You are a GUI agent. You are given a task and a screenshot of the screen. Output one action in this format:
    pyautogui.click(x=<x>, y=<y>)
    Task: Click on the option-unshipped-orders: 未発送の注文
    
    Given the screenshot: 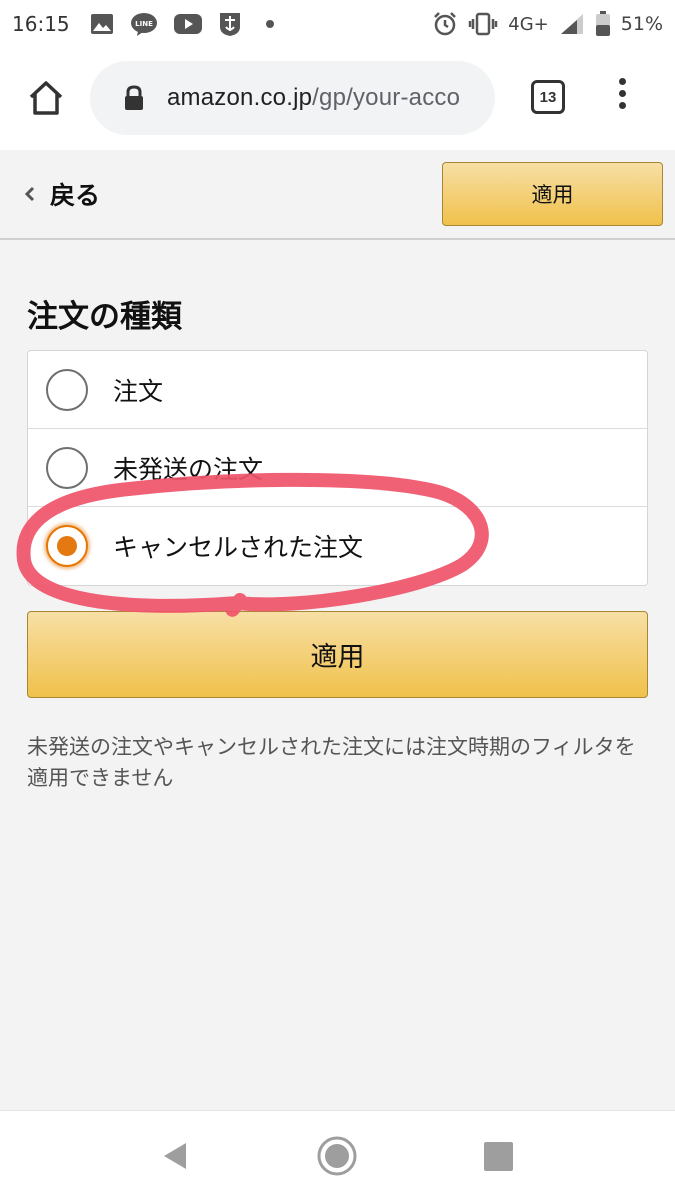 What is the action you would take?
    pyautogui.click(x=337, y=468)
    